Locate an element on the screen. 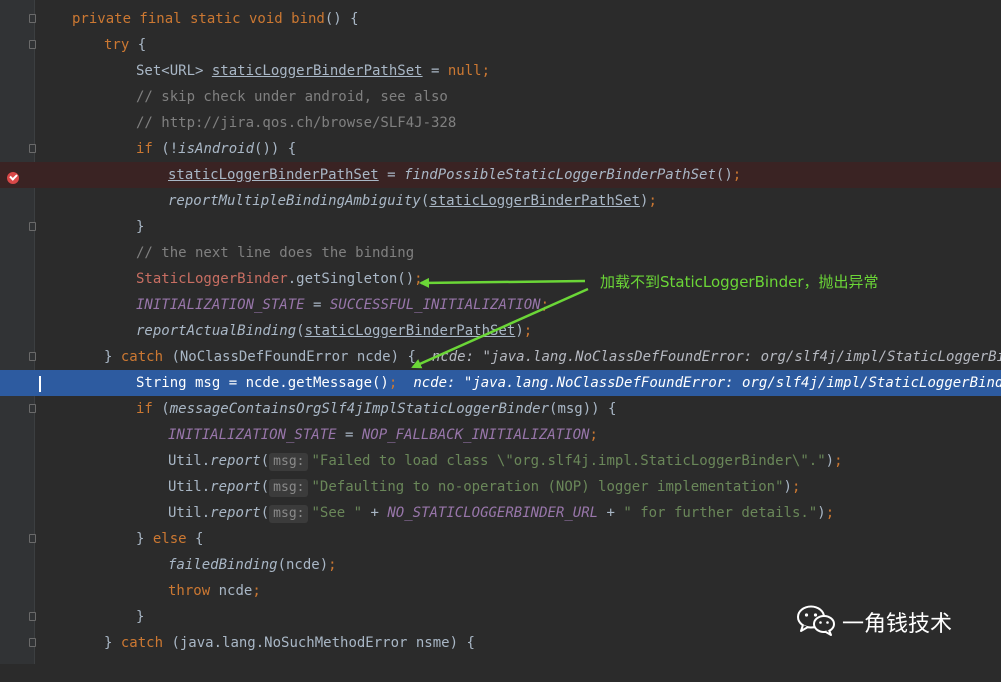 This screenshot has height=682, width=1001. code-token: () is located at coordinates (724, 175).